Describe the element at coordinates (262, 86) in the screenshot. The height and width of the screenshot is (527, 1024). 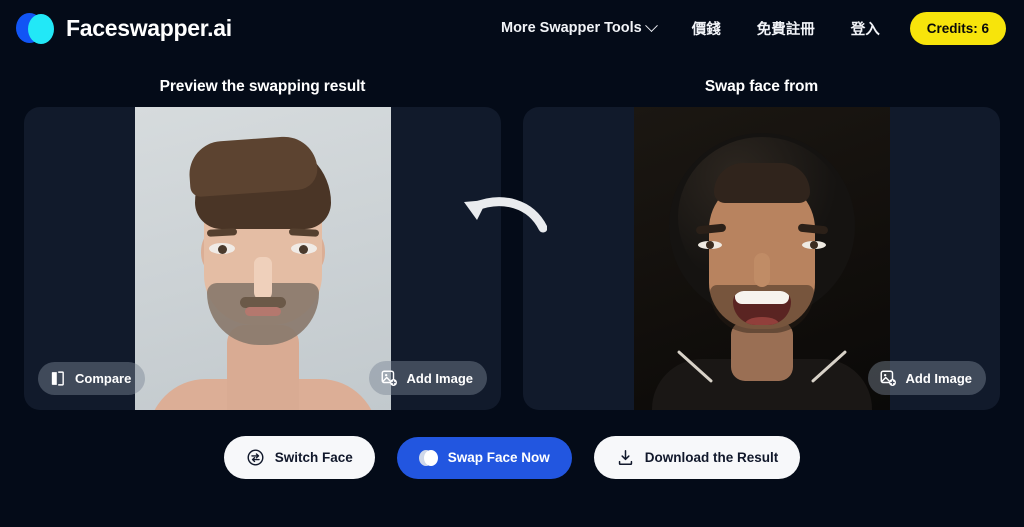
I see `preview-panel-title: Preview the swapping result` at that location.